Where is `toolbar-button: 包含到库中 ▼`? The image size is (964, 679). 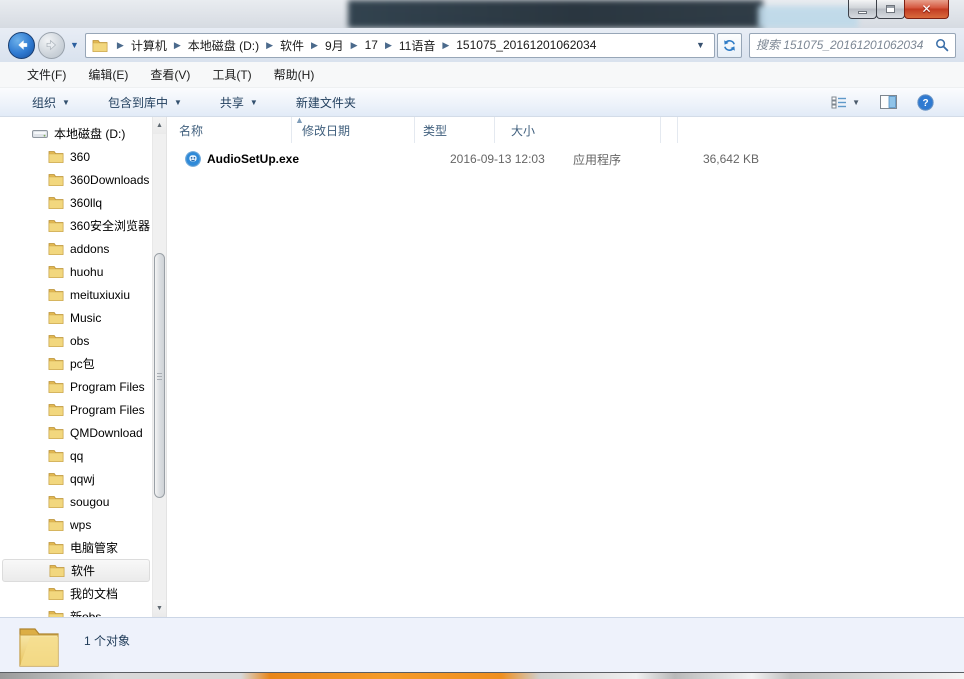 toolbar-button: 包含到库中 ▼ is located at coordinates (145, 102).